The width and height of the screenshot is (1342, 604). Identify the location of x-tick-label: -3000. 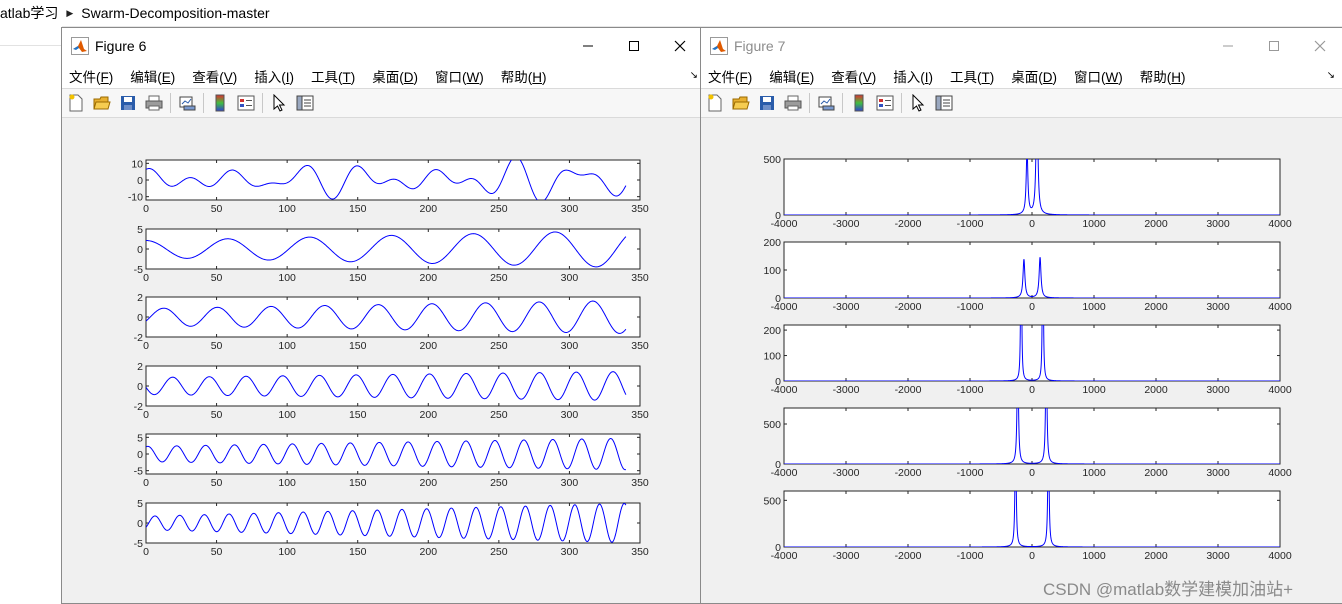
(846, 390).